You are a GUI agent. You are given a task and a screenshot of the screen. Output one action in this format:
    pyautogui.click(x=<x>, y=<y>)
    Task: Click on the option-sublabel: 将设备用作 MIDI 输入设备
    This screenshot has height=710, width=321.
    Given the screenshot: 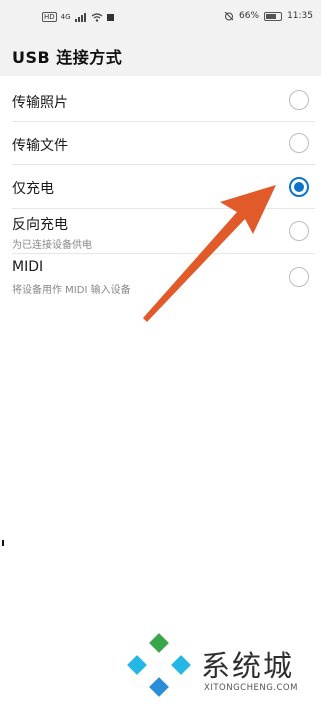 What is the action you would take?
    pyautogui.click(x=71, y=290)
    